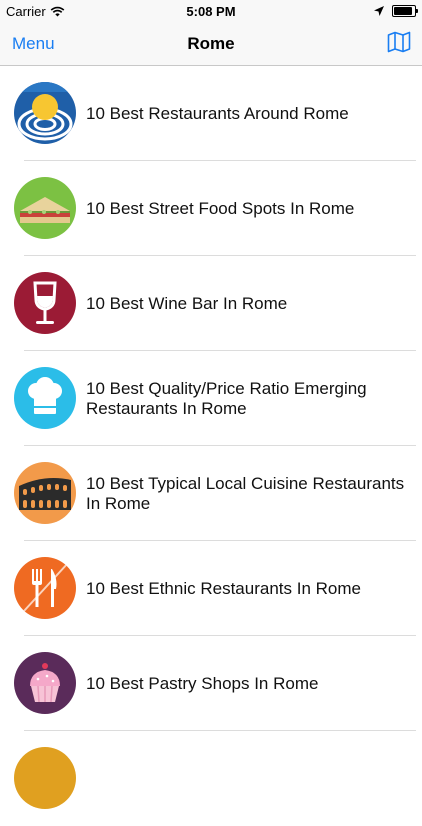 The image size is (422, 826). What do you see at coordinates (223, 588) in the screenshot?
I see `list-item-label: 10 Best Ethnic Restaurants In Rome` at bounding box center [223, 588].